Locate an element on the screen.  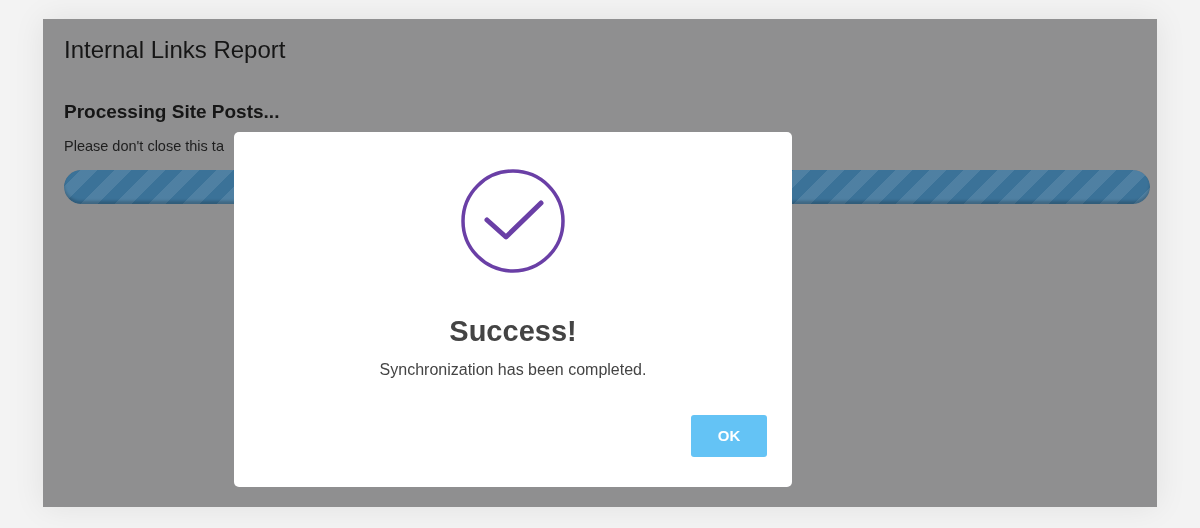
ok-button: OK is located at coordinates (729, 436).